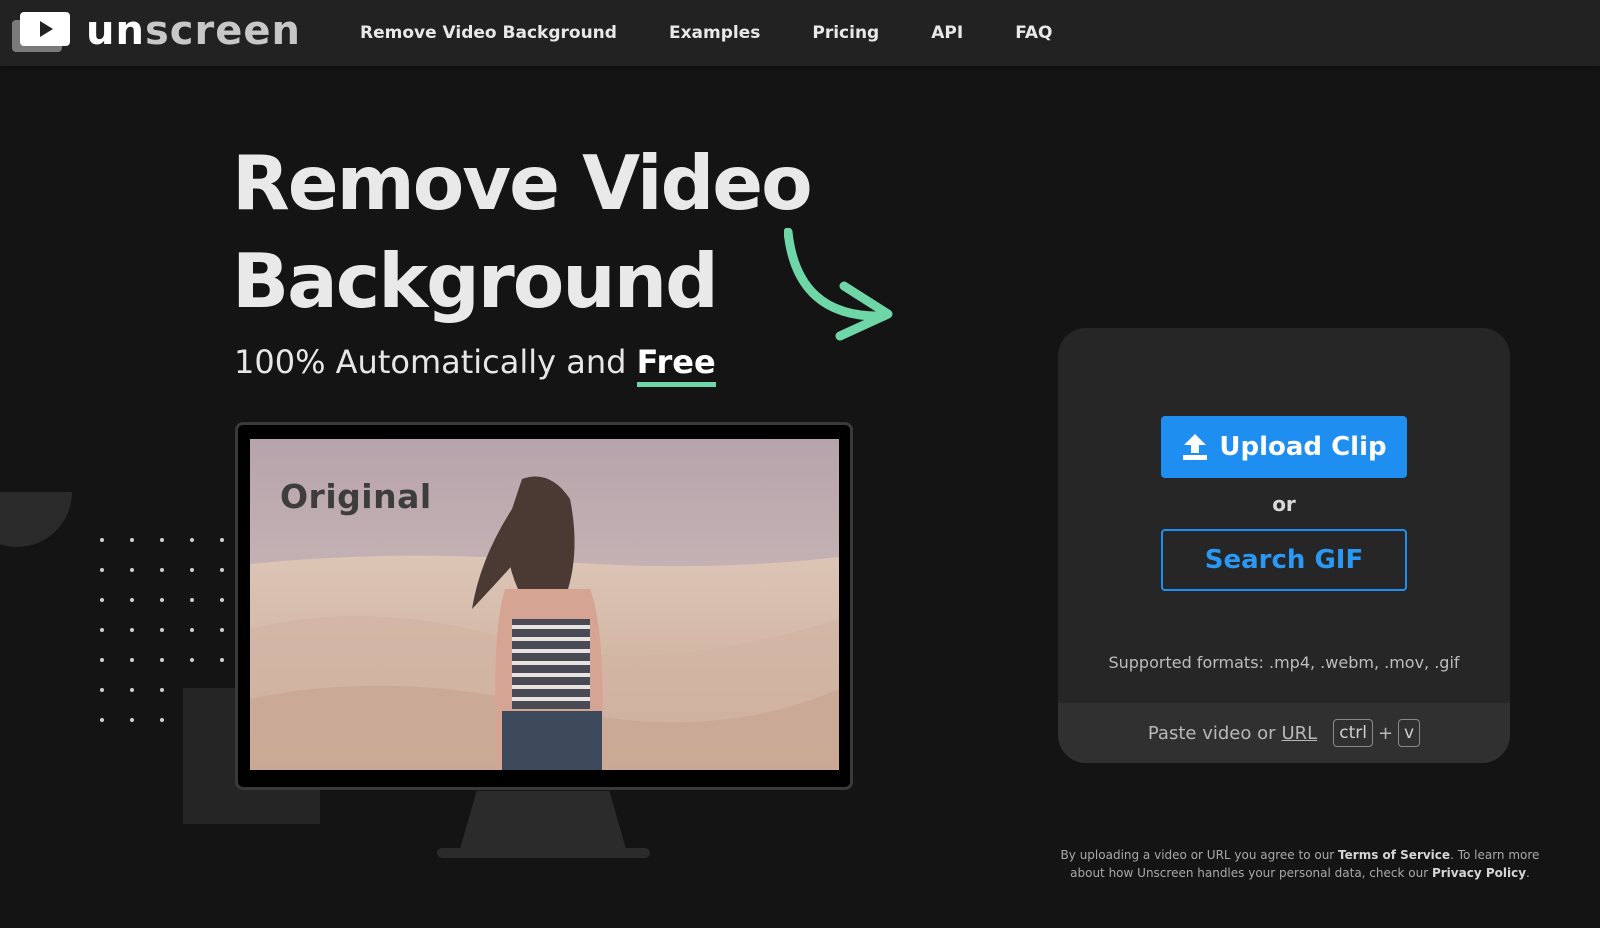  I want to click on monitor-base, so click(543, 853).